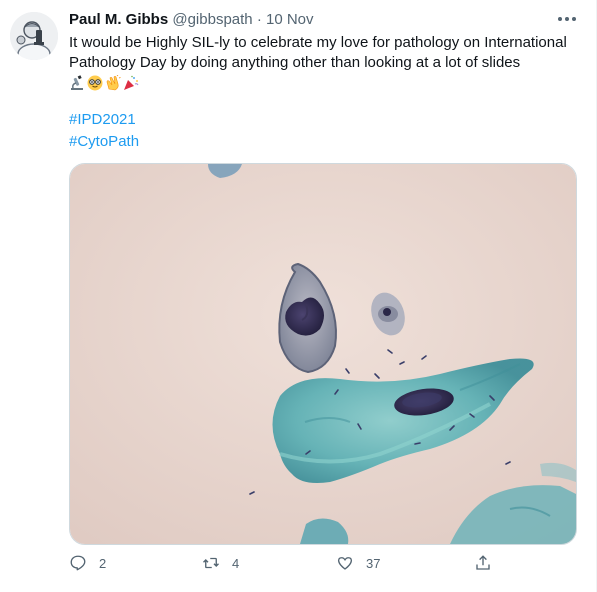 Image resolution: width=597 pixels, height=592 pixels. Describe the element at coordinates (358, 563) in the screenshot. I see `like-button: 37` at that location.